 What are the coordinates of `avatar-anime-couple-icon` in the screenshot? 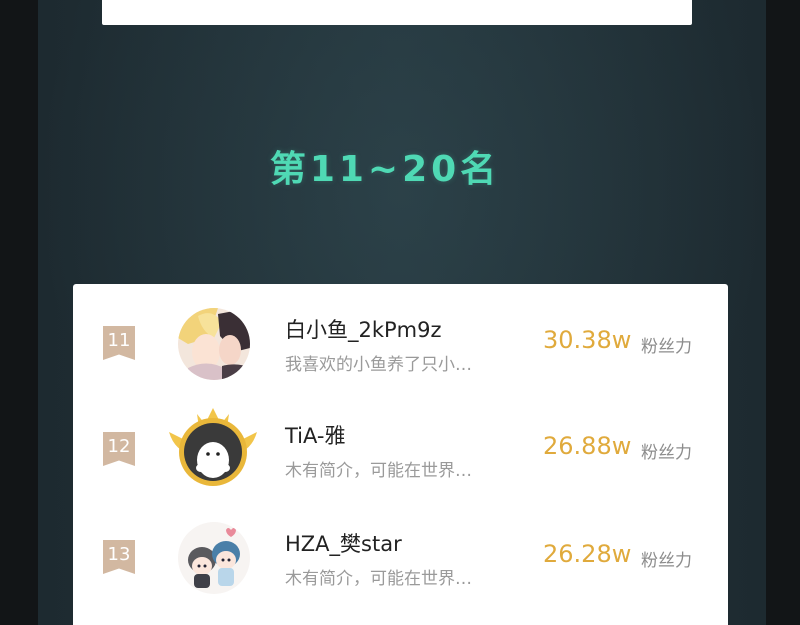 It's located at (214, 344).